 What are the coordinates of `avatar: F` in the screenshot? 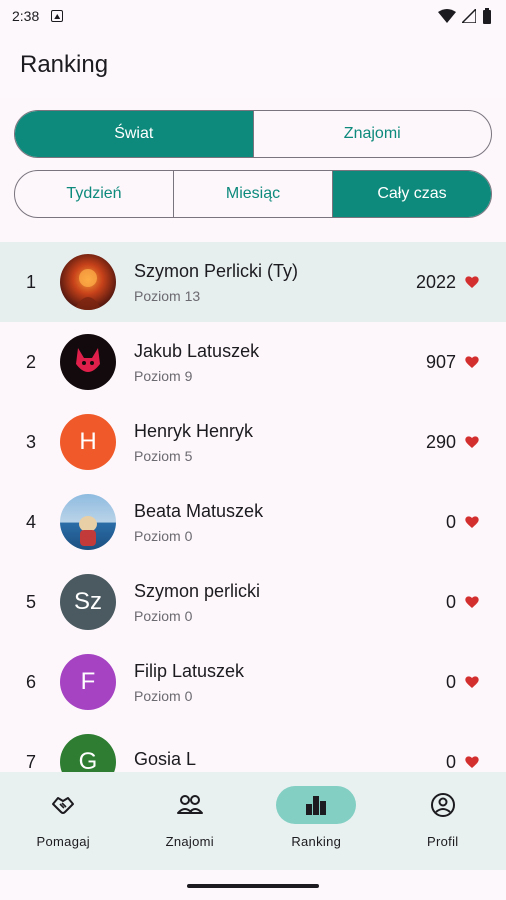 It's located at (88, 682).